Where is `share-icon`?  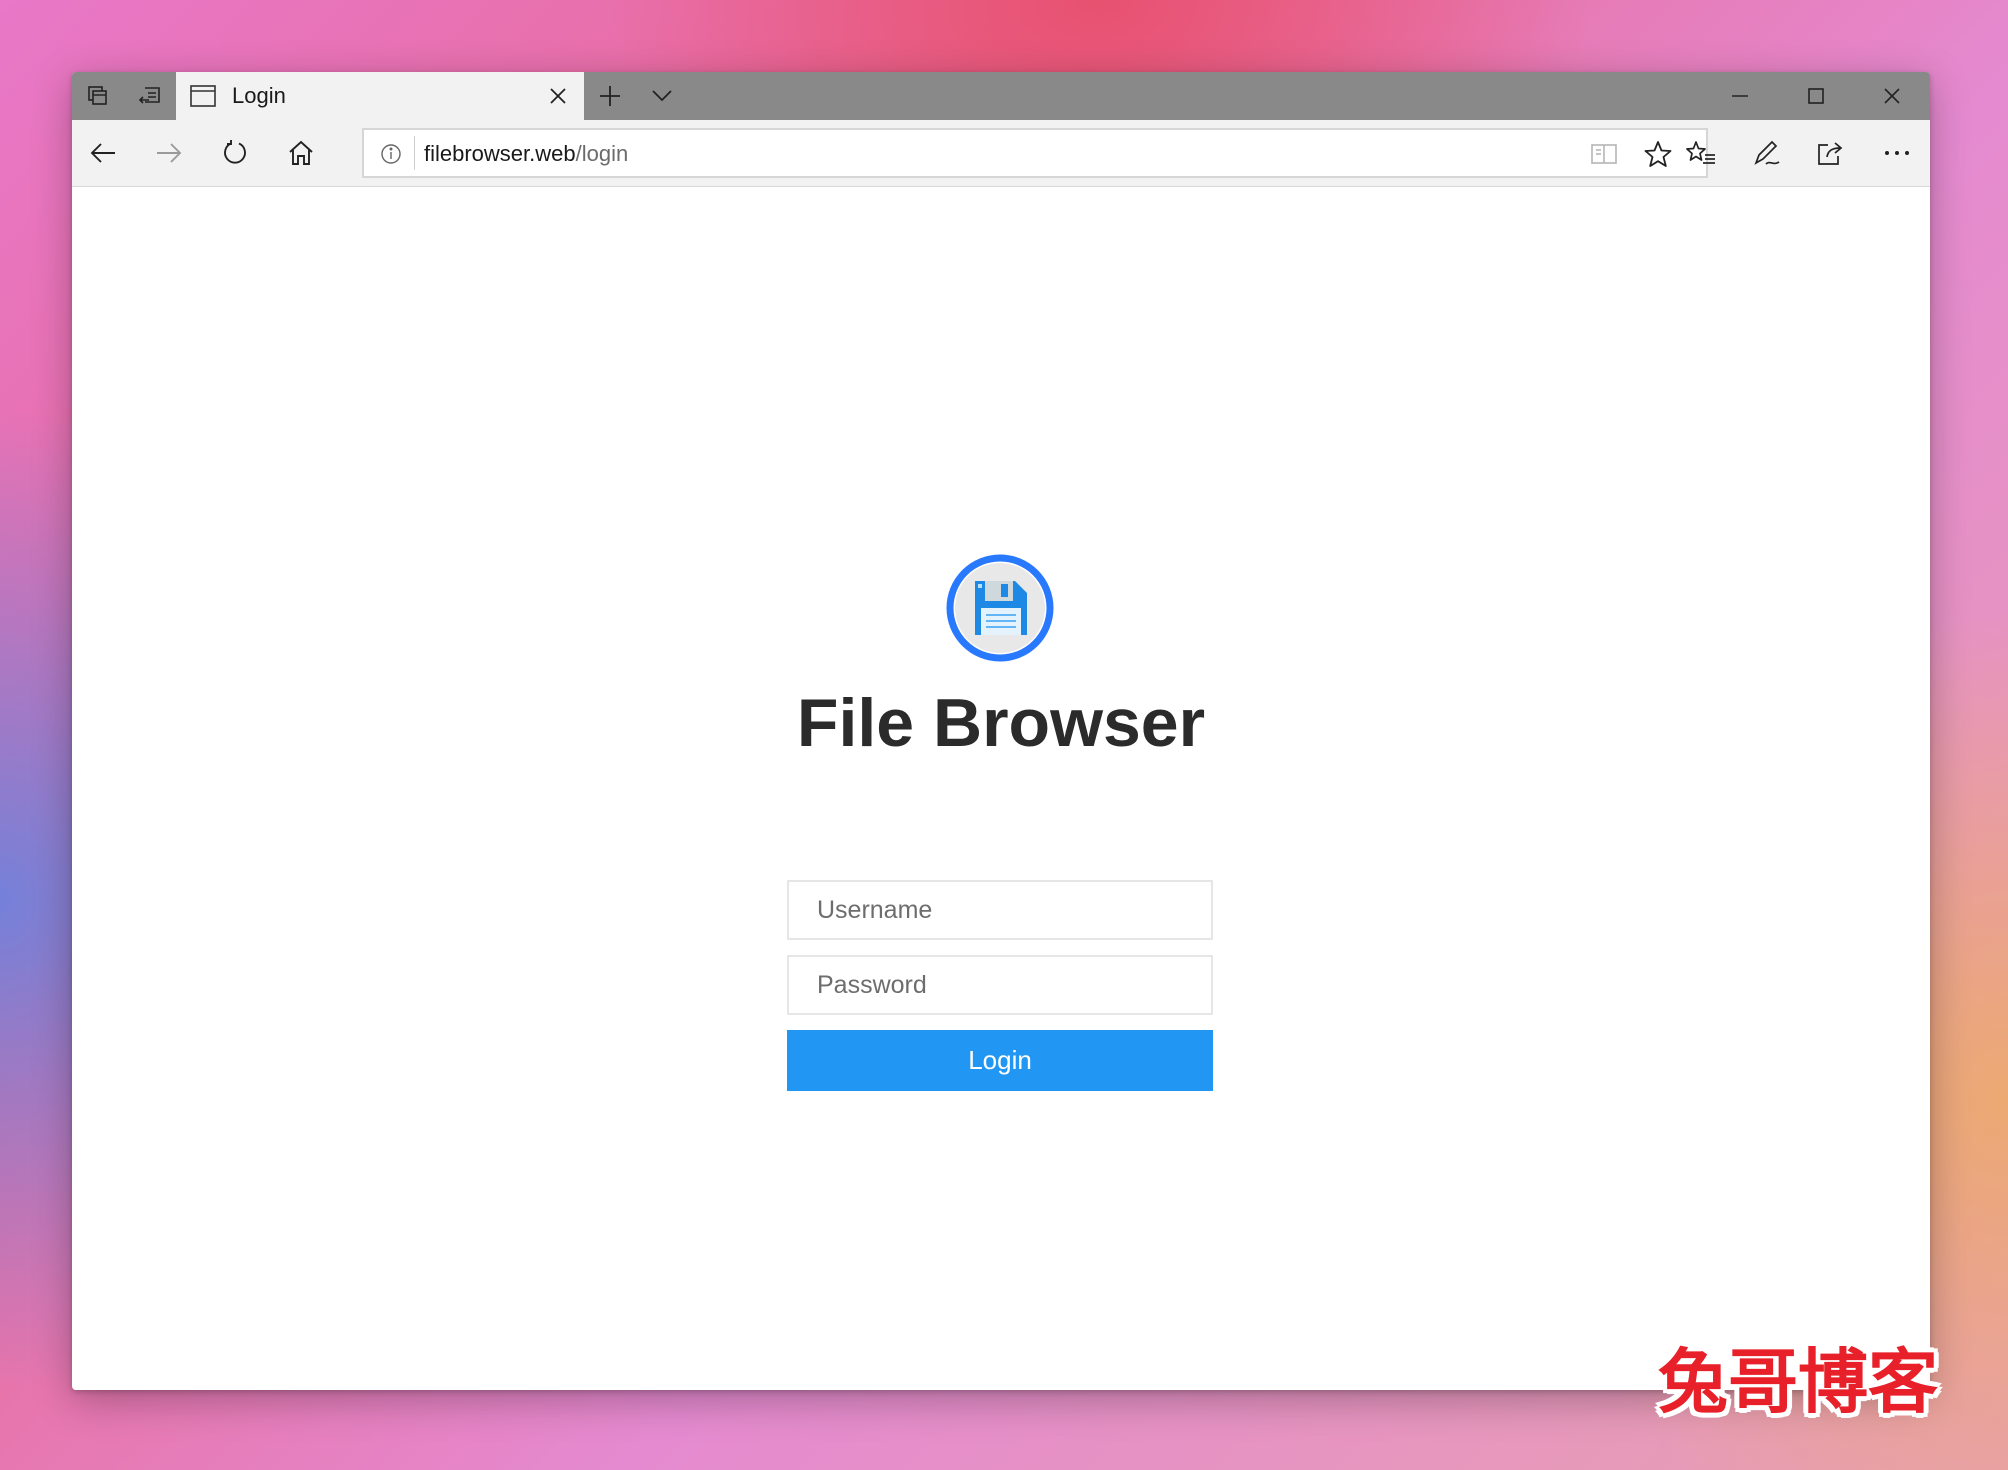
share-icon is located at coordinates (1831, 153).